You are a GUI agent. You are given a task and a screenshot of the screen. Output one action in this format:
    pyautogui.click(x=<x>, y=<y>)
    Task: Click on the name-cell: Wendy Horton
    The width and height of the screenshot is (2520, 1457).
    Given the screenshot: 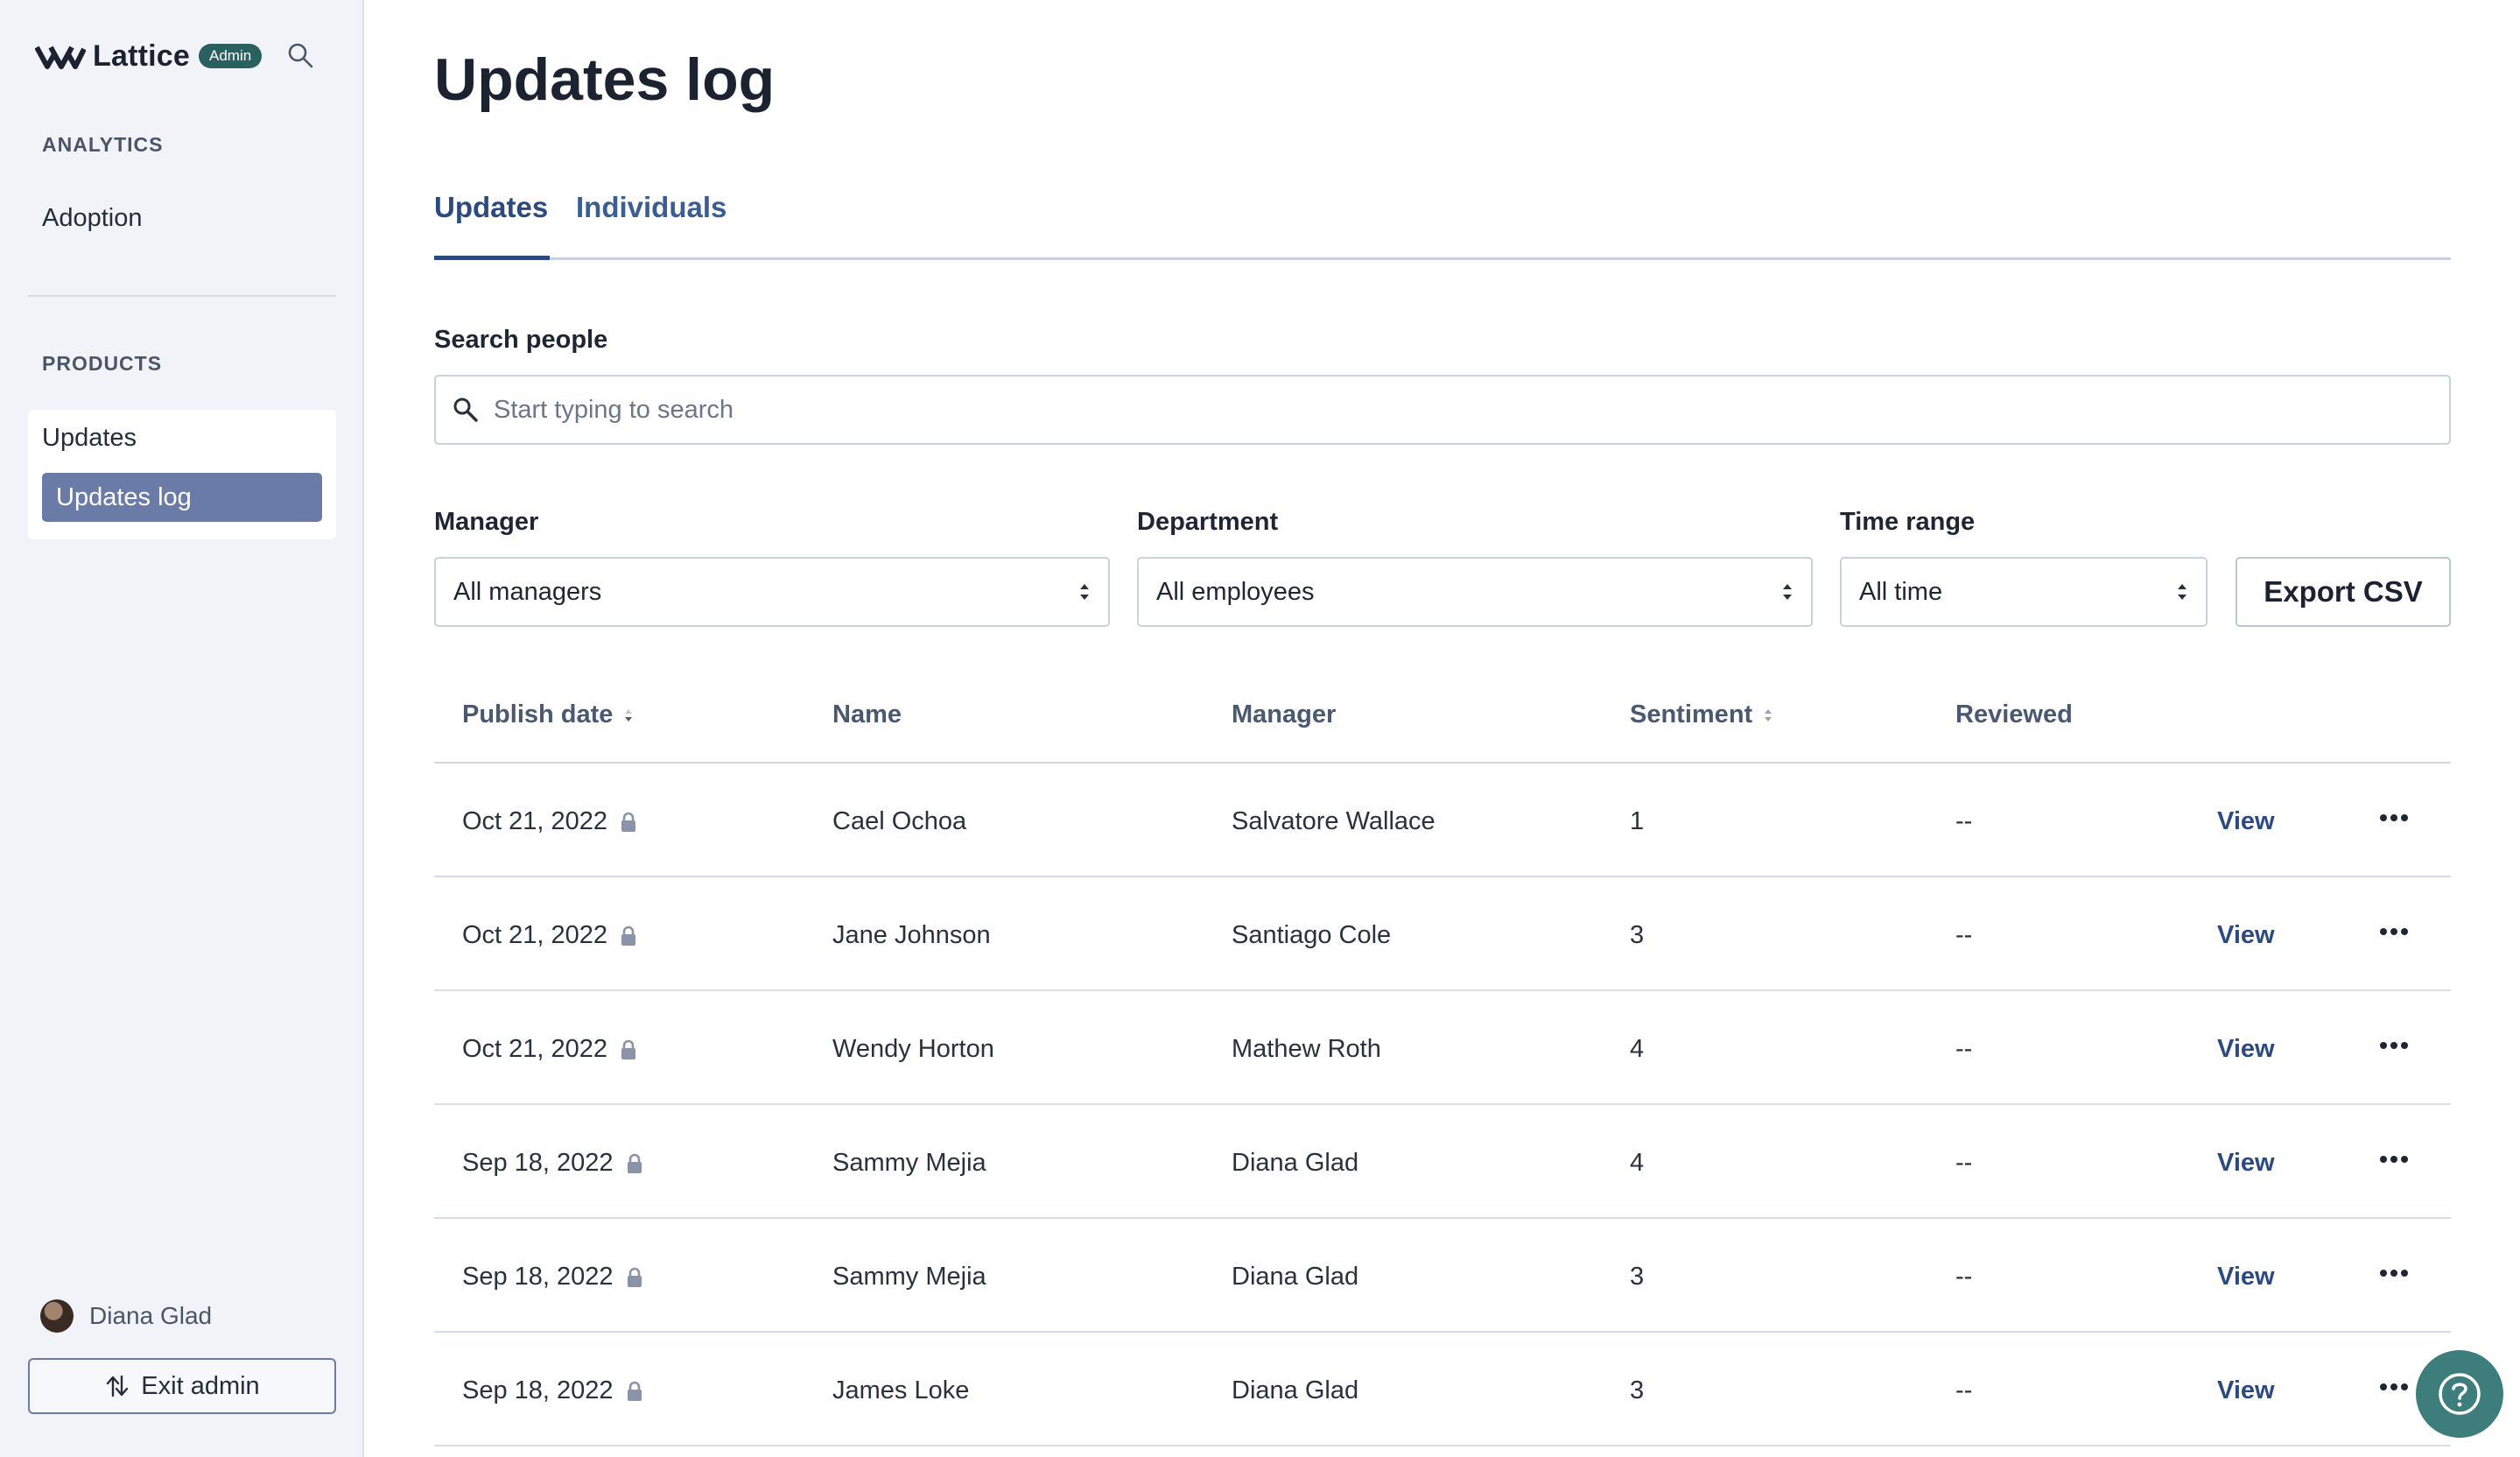 What is the action you would take?
    pyautogui.click(x=913, y=1049)
    